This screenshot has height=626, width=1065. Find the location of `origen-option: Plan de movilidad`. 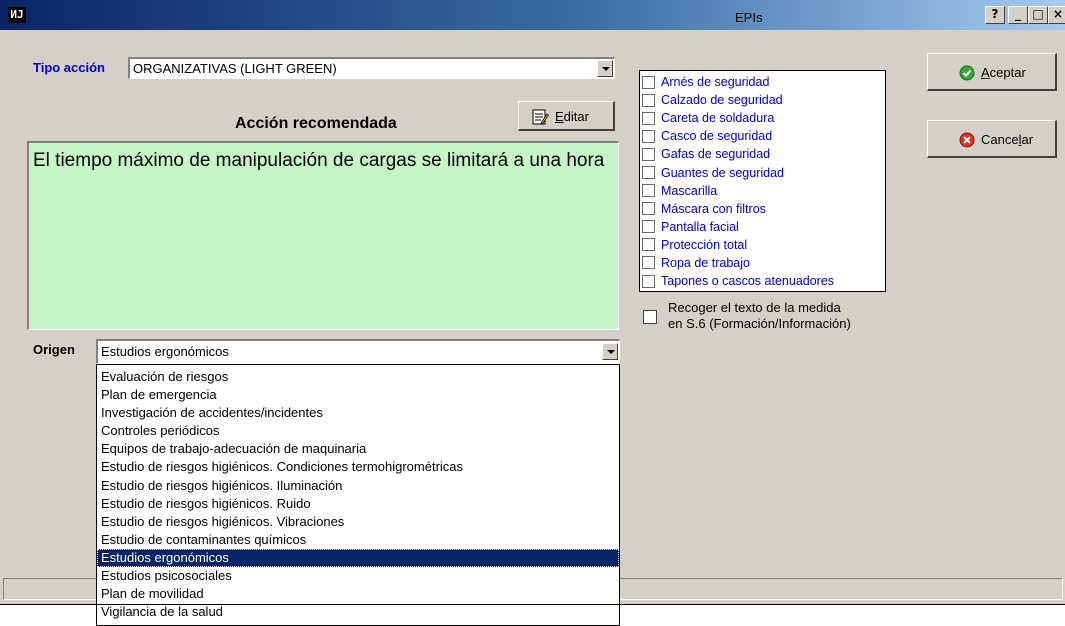

origen-option: Plan de movilidad is located at coordinates (358, 594).